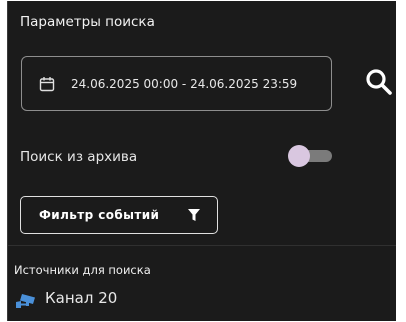 This screenshot has width=406, height=322. I want to click on search-icon, so click(379, 82).